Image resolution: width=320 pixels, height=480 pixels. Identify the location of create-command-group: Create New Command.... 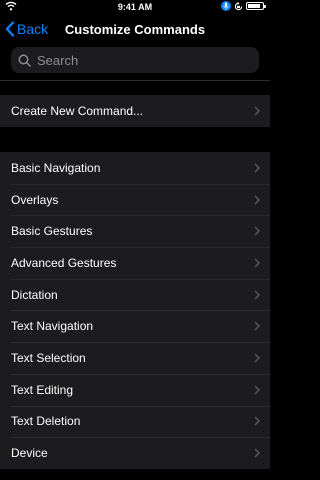
(135, 111).